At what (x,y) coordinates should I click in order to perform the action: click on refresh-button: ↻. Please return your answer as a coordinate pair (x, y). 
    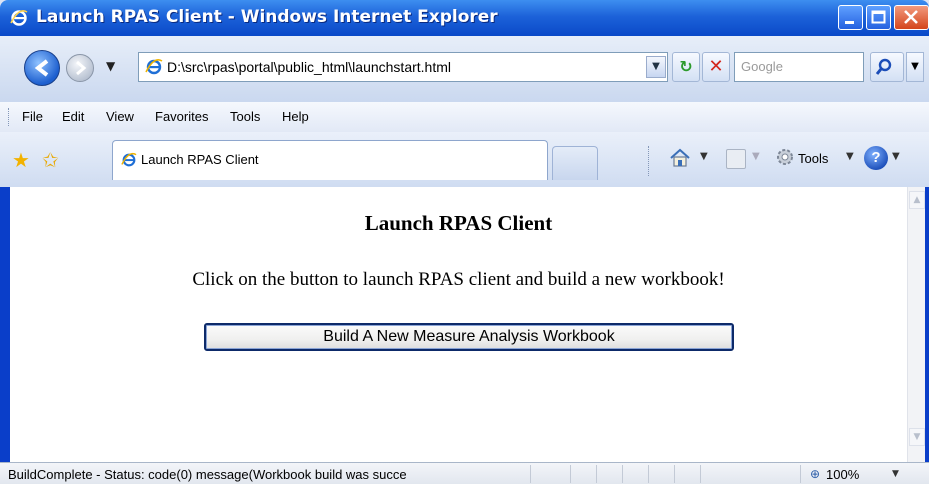
    Looking at the image, I should click on (686, 67).